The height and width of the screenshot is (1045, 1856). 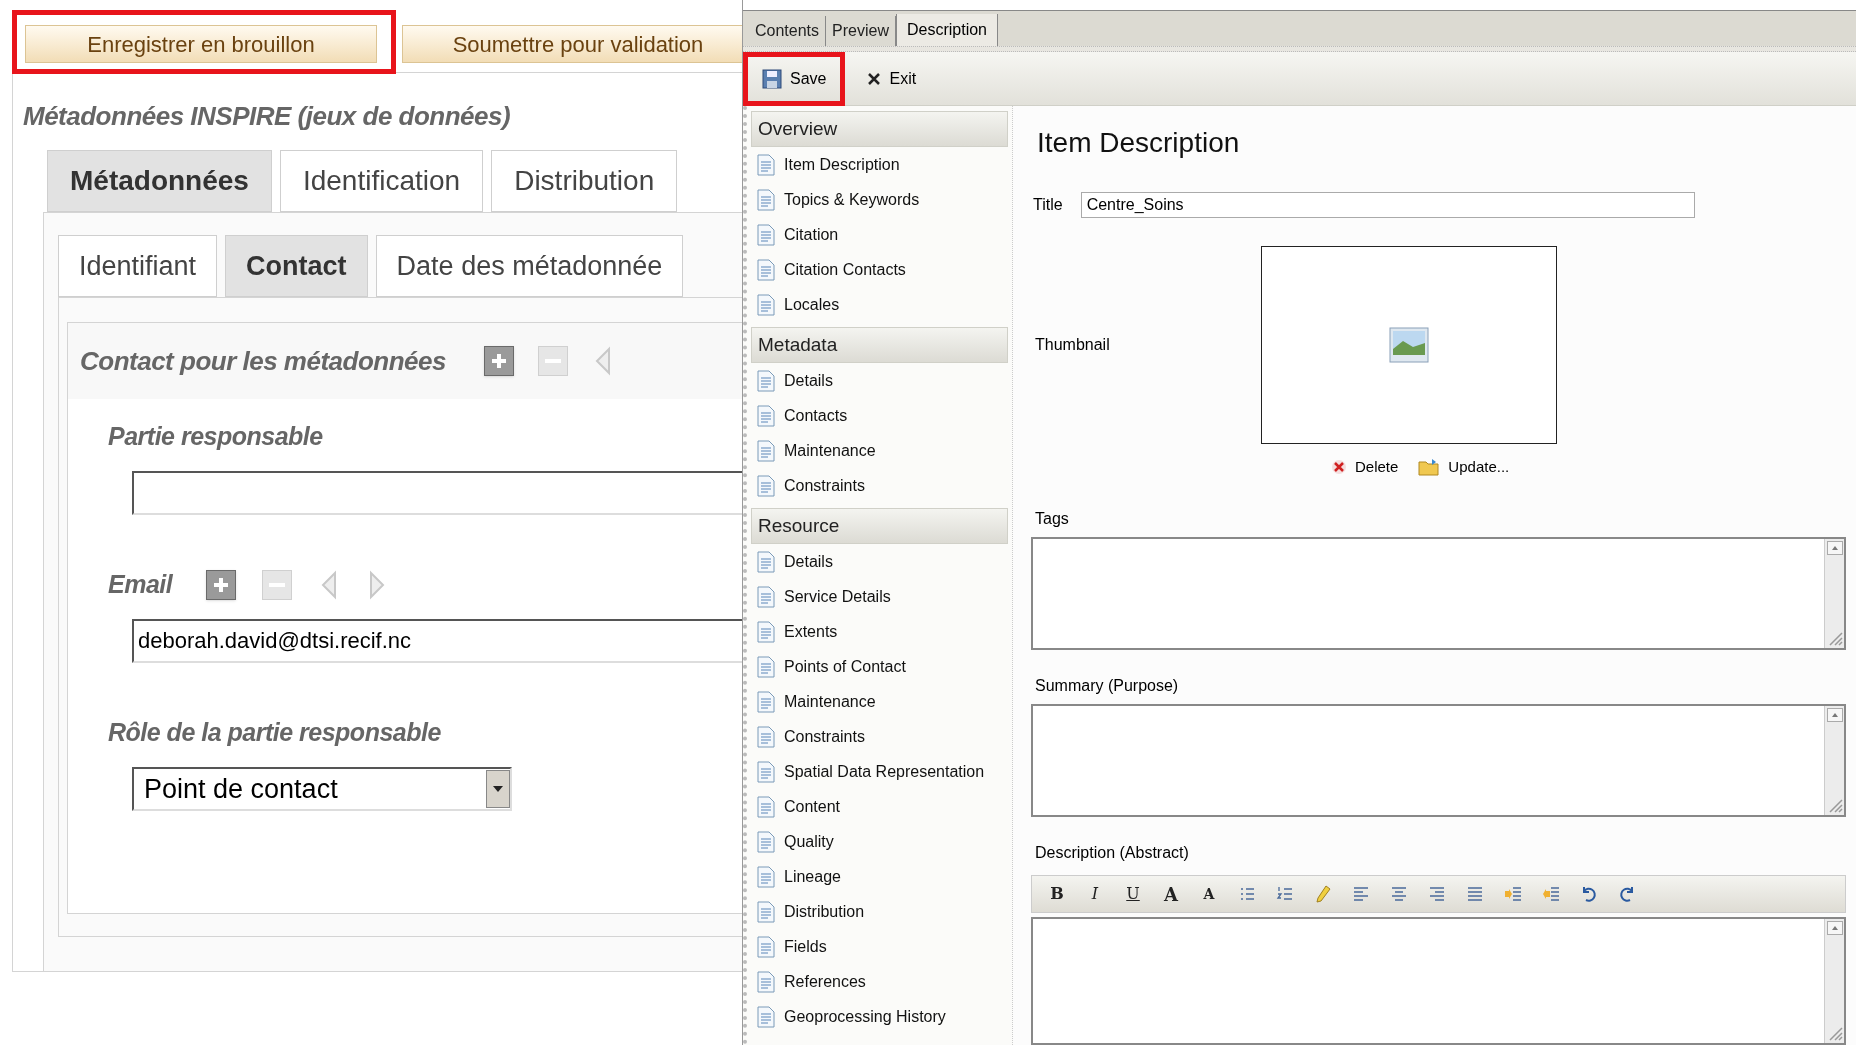 What do you see at coordinates (1133, 894) in the screenshot?
I see `underline-button: U` at bounding box center [1133, 894].